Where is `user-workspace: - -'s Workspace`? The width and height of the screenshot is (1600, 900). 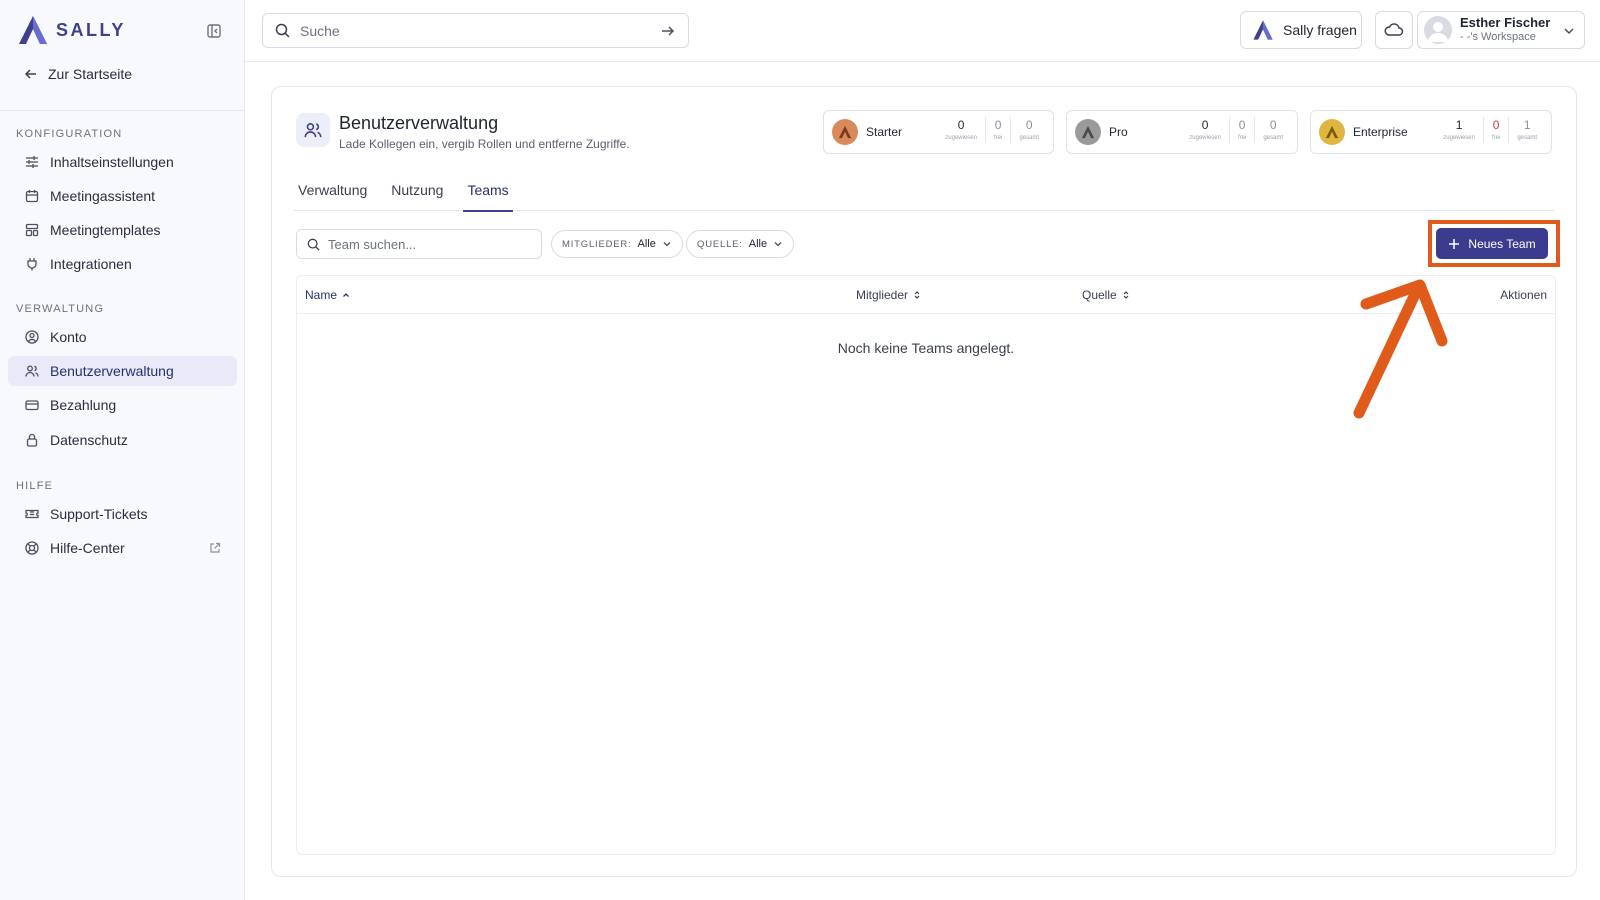 user-workspace: - -'s Workspace is located at coordinates (1498, 37).